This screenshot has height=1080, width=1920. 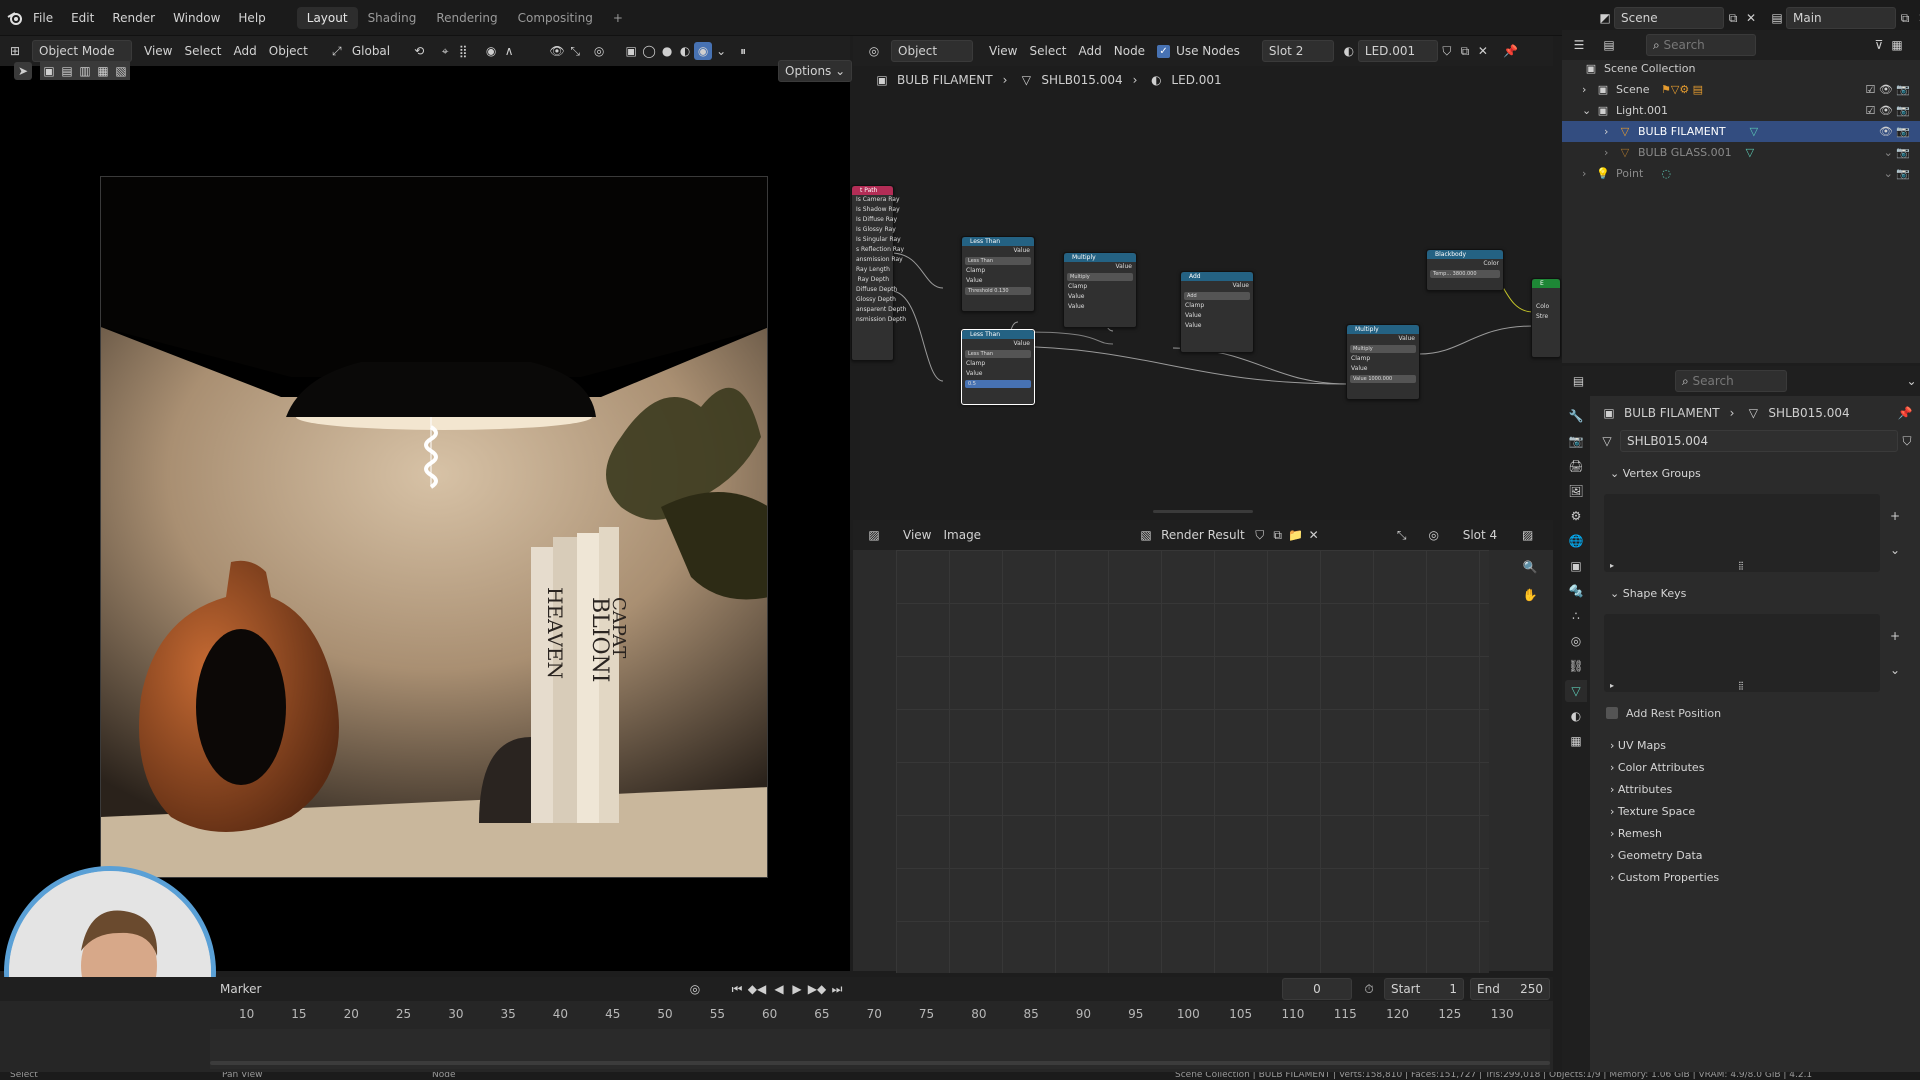 I want to click on shading-dropdown-icon: ⌄, so click(x=721, y=51).